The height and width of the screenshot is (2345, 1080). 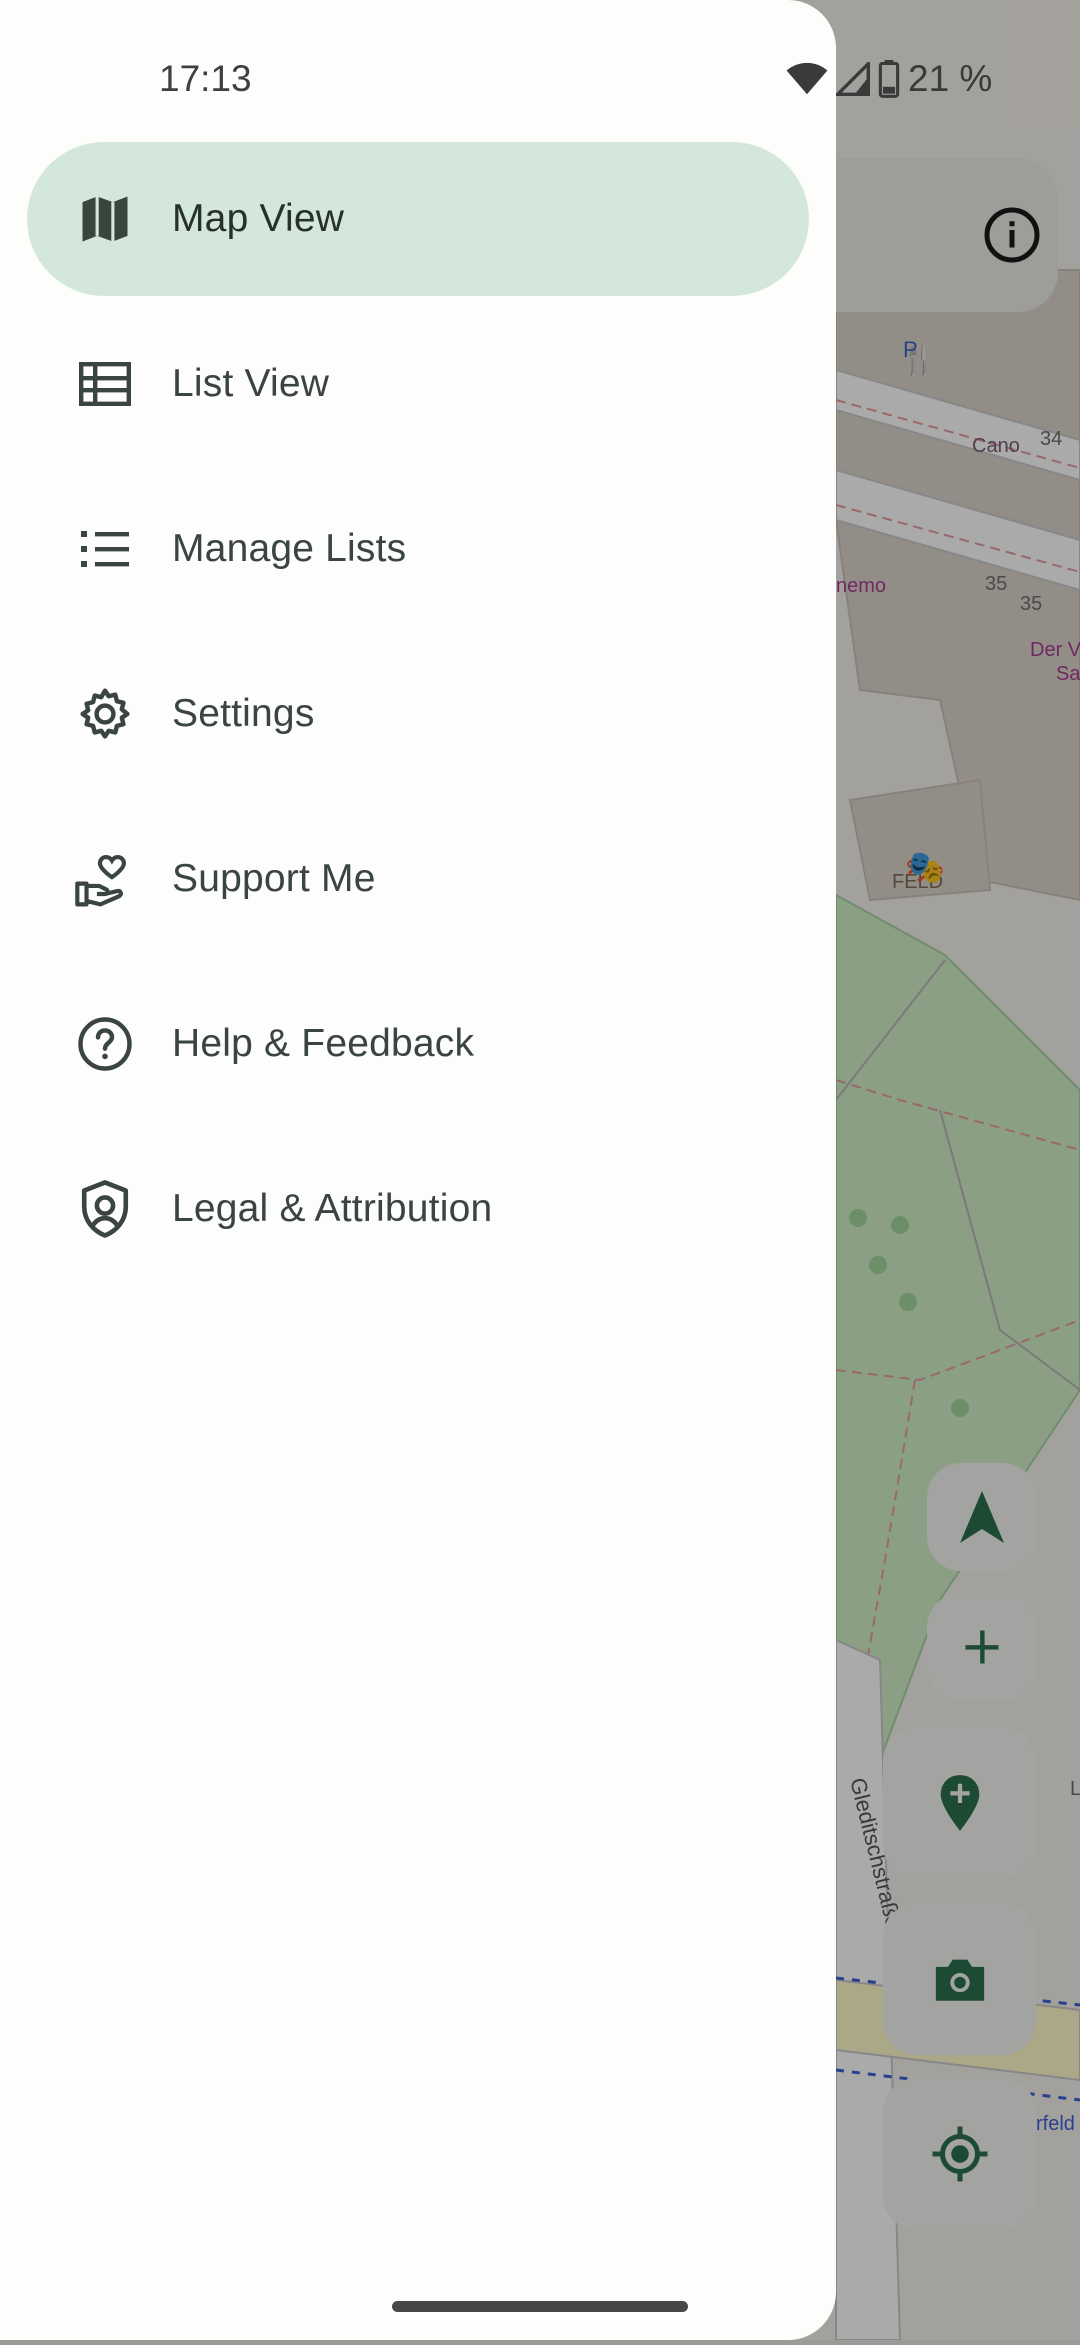 I want to click on plus-icon, so click(x=982, y=1647).